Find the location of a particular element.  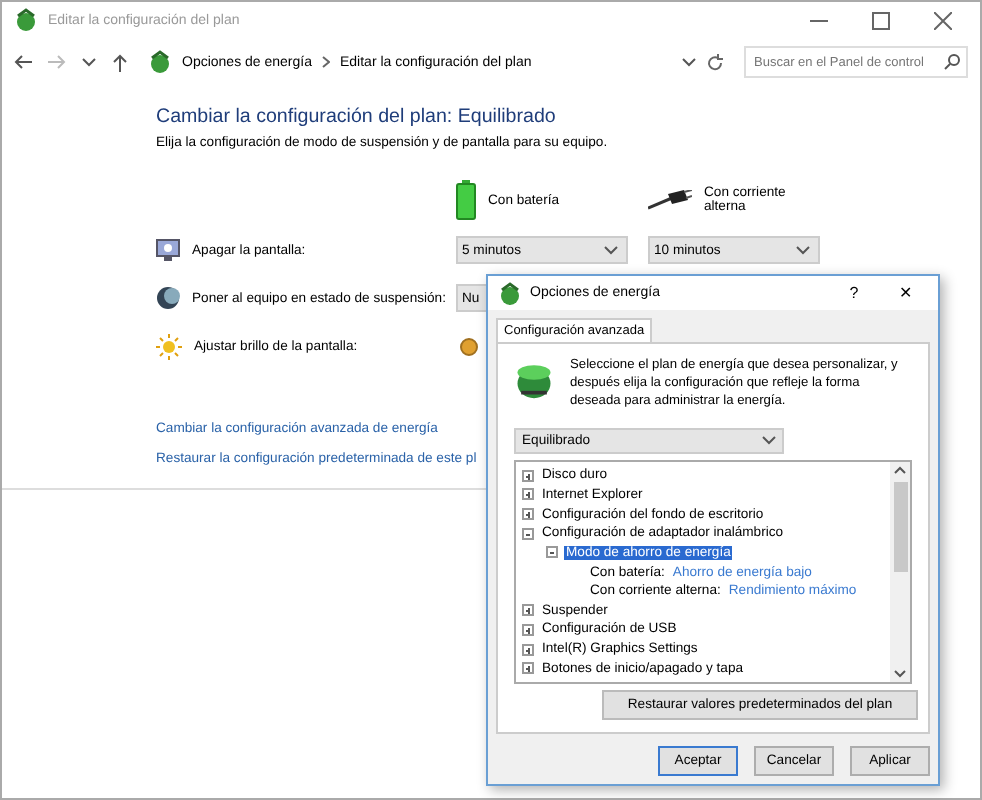

up-arrow-icon is located at coordinates (120, 62).